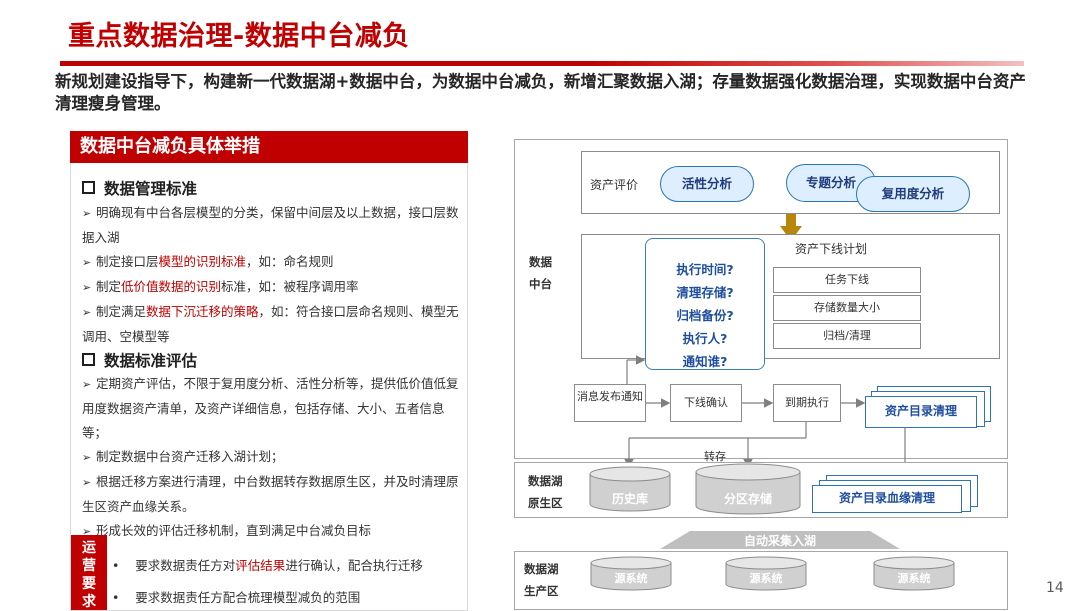 The width and height of the screenshot is (1080, 611). I want to click on section-title: 数据标准评估, so click(272, 360).